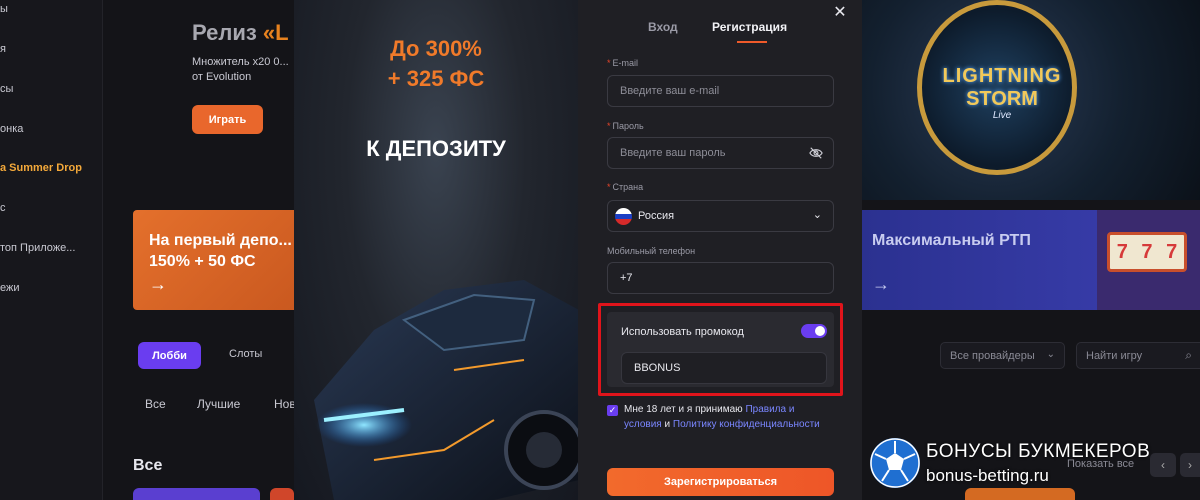 This screenshot has height=500, width=1200. What do you see at coordinates (663, 27) in the screenshot?
I see `tab-login: Вход` at bounding box center [663, 27].